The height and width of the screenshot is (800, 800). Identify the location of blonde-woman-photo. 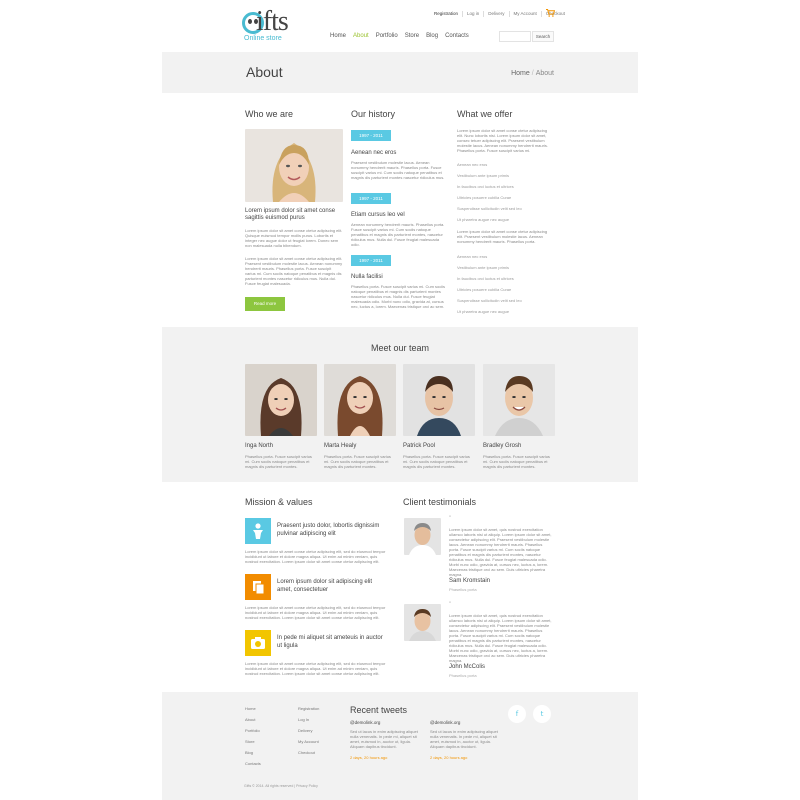
(294, 165).